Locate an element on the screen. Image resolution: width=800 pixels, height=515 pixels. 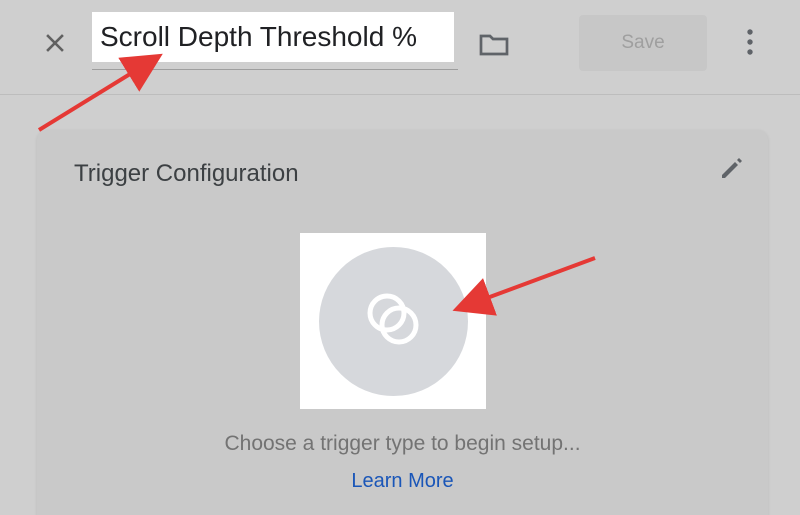
close-button is located at coordinates (55, 45).